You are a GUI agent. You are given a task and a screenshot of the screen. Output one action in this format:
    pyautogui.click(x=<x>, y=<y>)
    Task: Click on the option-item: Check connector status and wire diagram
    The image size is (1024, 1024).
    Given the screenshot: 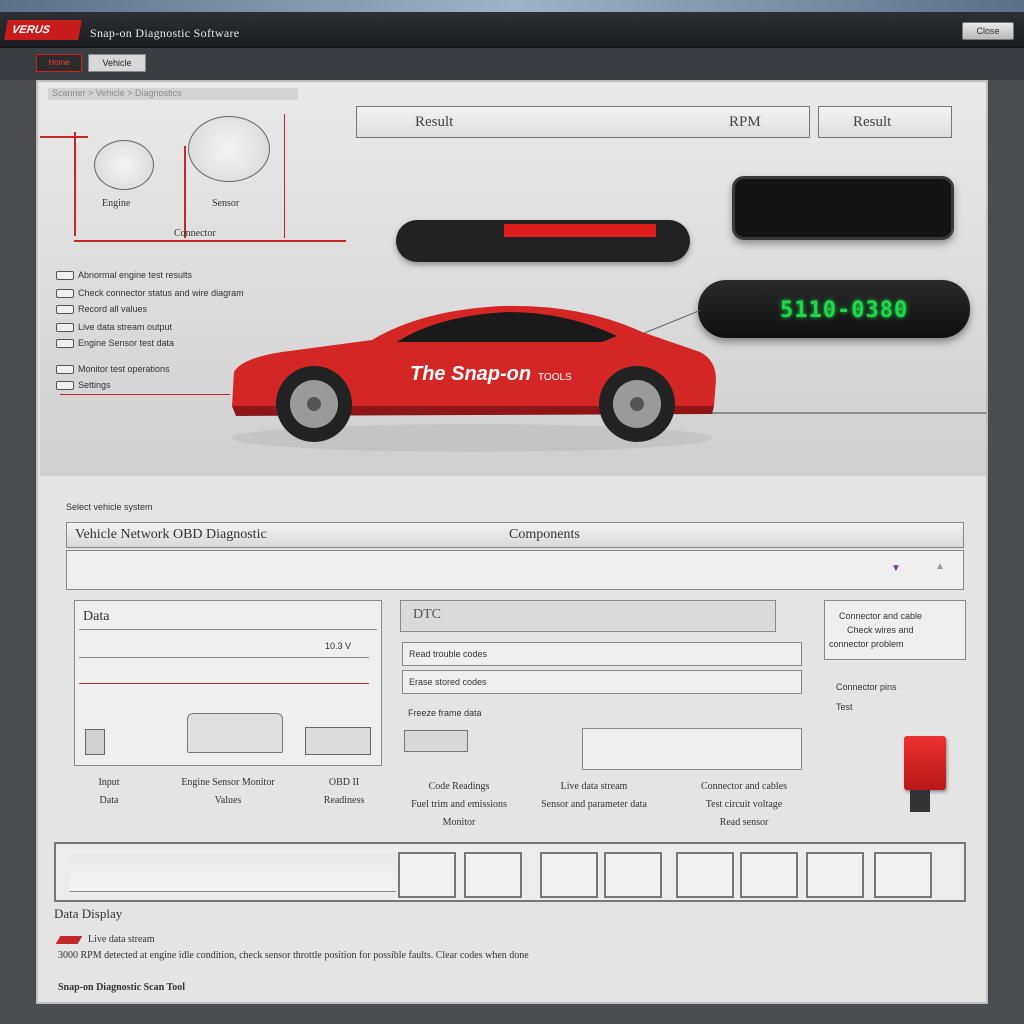 What is the action you would take?
    pyautogui.click(x=150, y=294)
    